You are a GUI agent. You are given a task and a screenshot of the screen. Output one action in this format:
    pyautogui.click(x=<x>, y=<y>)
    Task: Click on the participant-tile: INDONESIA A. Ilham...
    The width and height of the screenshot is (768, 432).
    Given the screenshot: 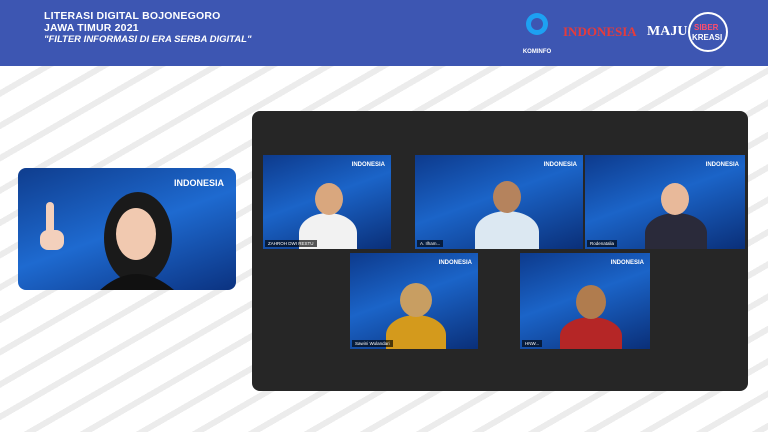 What is the action you would take?
    pyautogui.click(x=499, y=202)
    